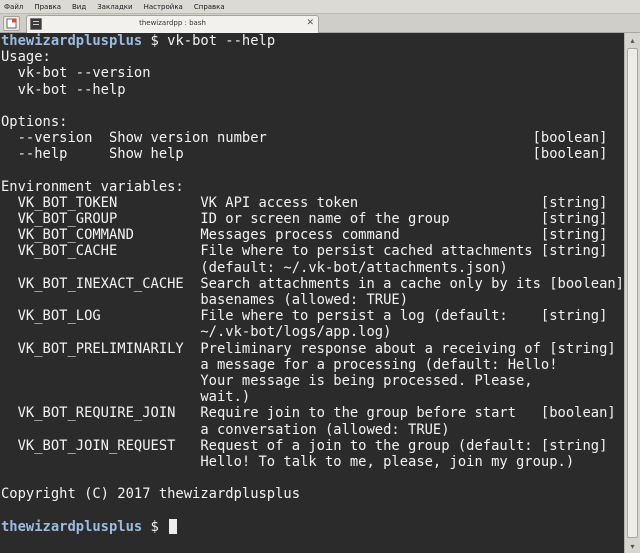 This screenshot has height=553, width=640. What do you see at coordinates (304, 154) in the screenshot?
I see `output-line: --help Show help [boolean]` at bounding box center [304, 154].